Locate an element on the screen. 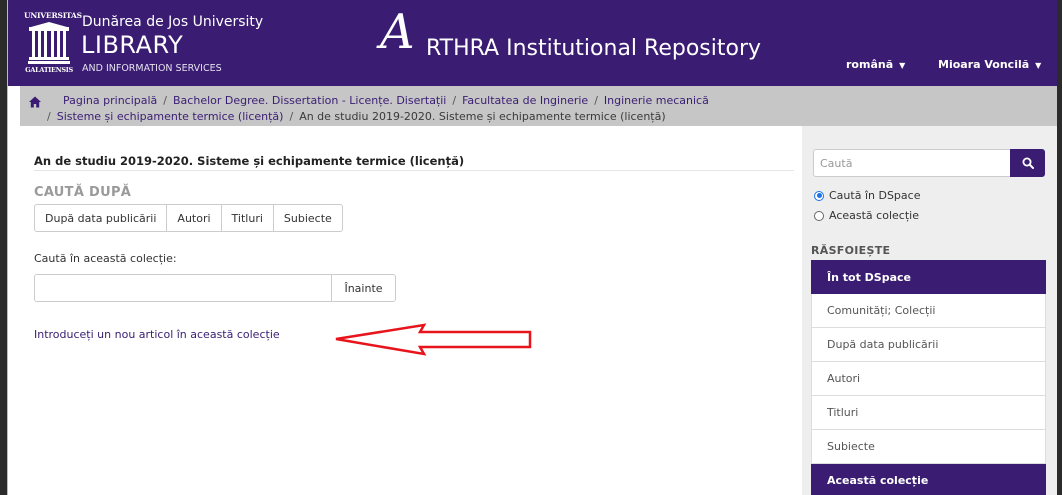 The image size is (1062, 495). scope-radio-label: Caută în DSpace is located at coordinates (875, 195).